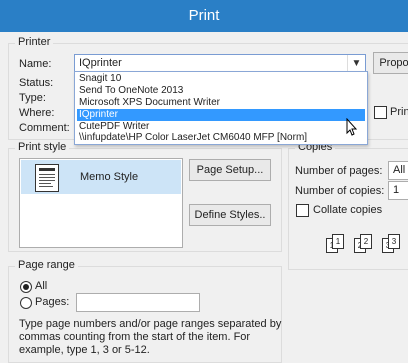 This screenshot has width=408, height=363. Describe the element at coordinates (340, 191) in the screenshot. I see `number-of-copies-label: Number of copies:` at that location.